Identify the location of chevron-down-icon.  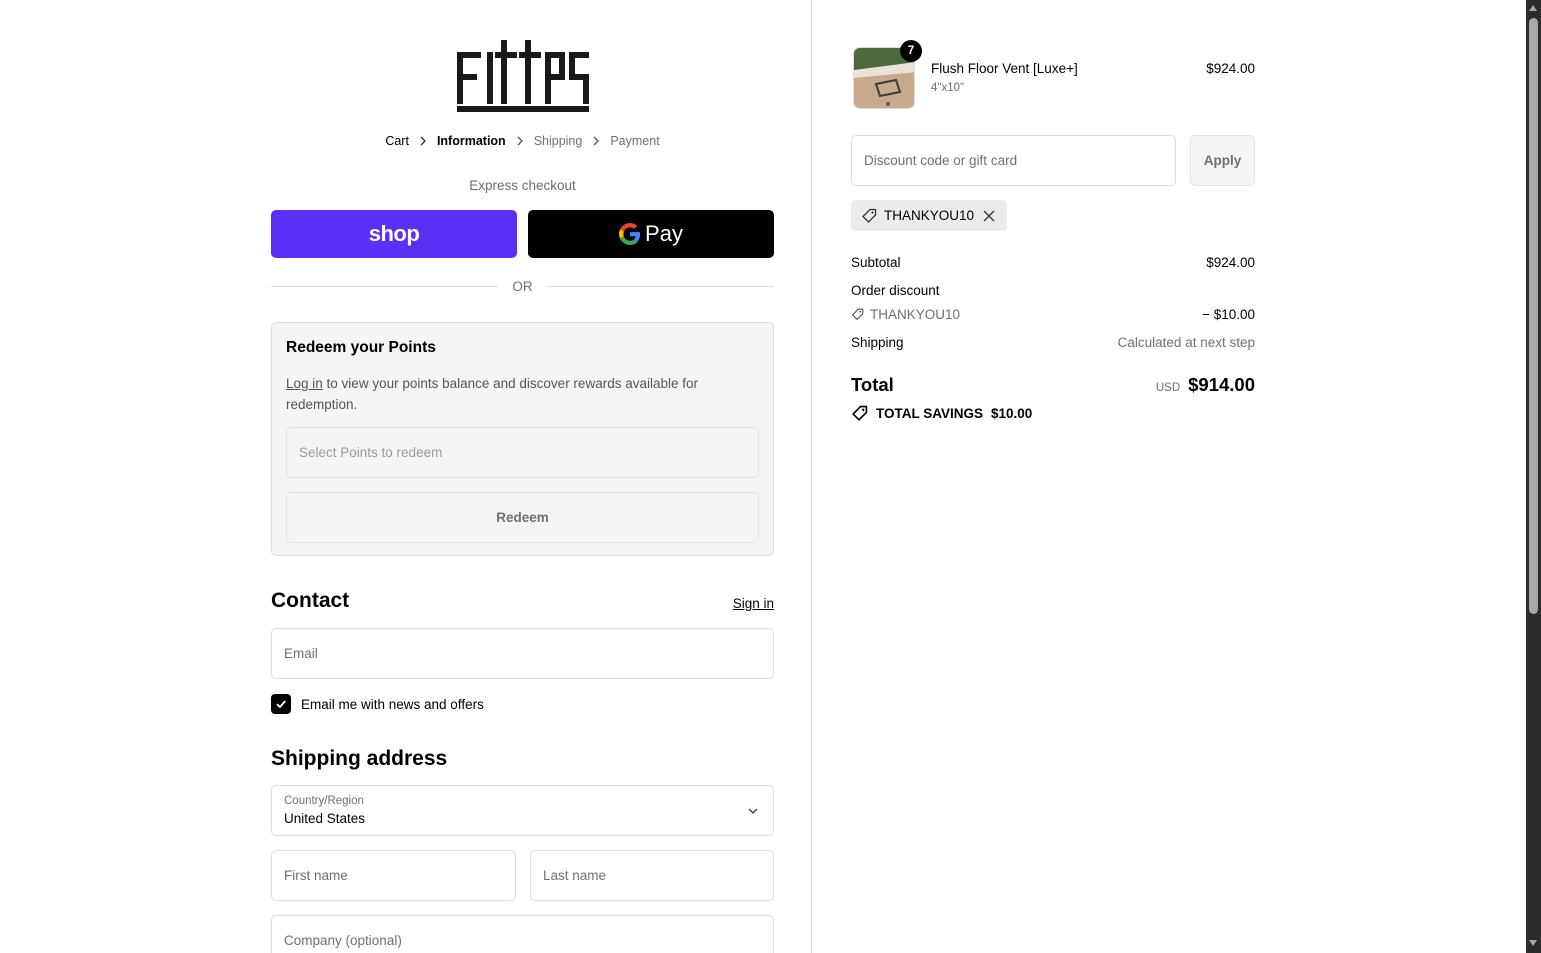
(753, 811).